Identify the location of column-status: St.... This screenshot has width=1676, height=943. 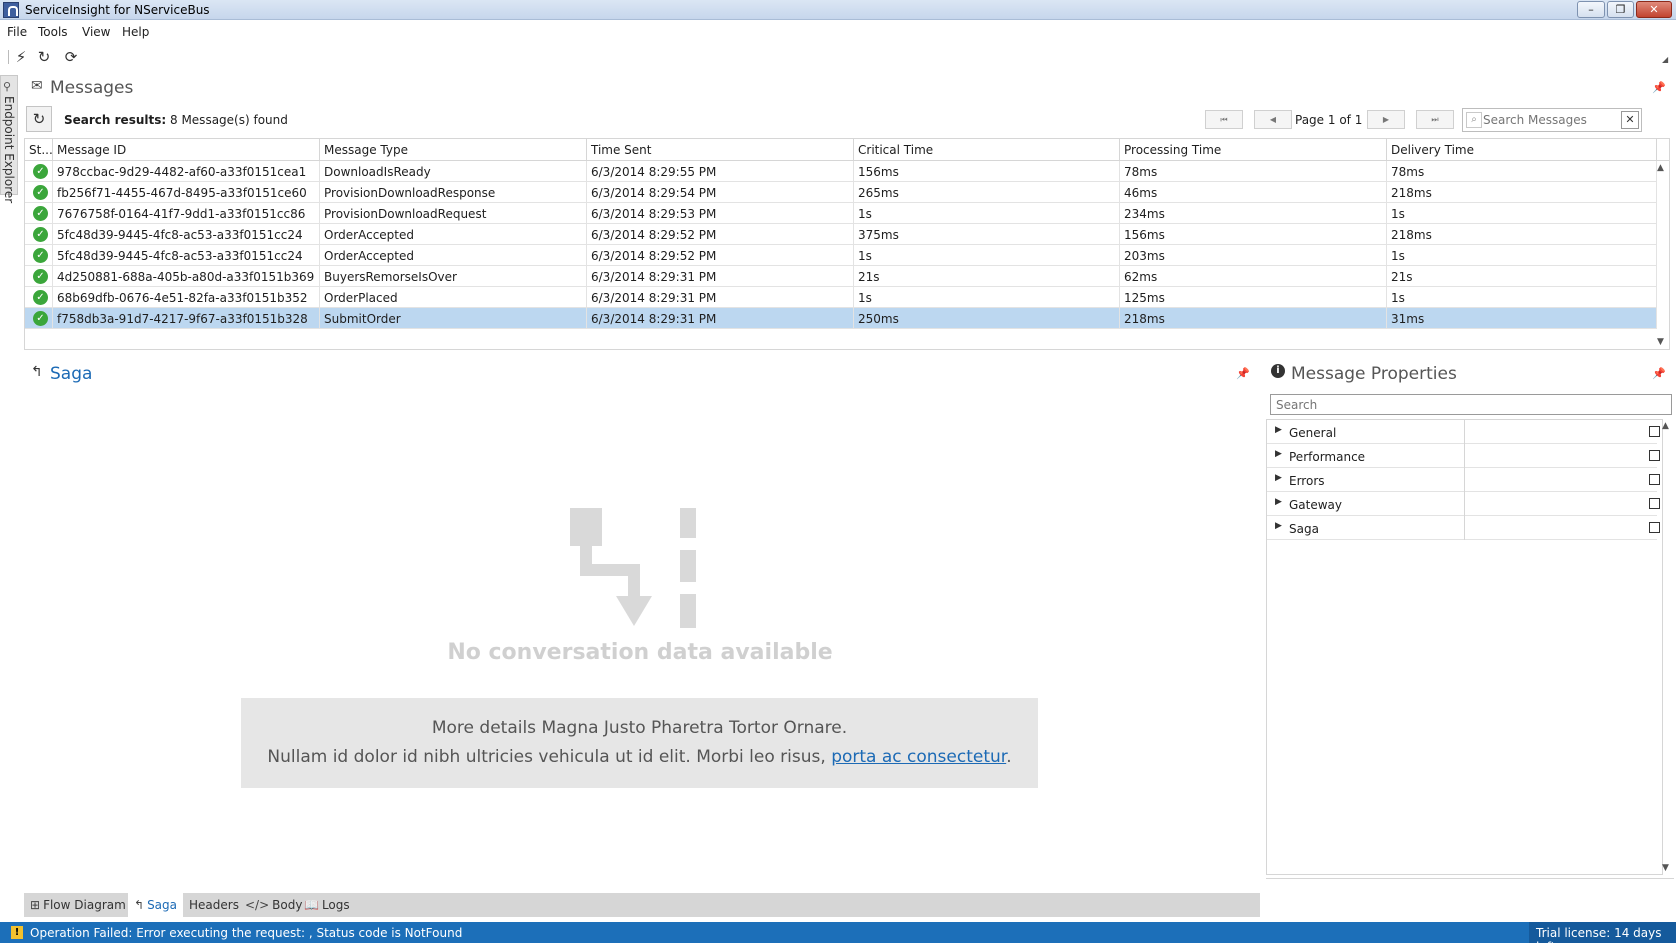
(39, 150).